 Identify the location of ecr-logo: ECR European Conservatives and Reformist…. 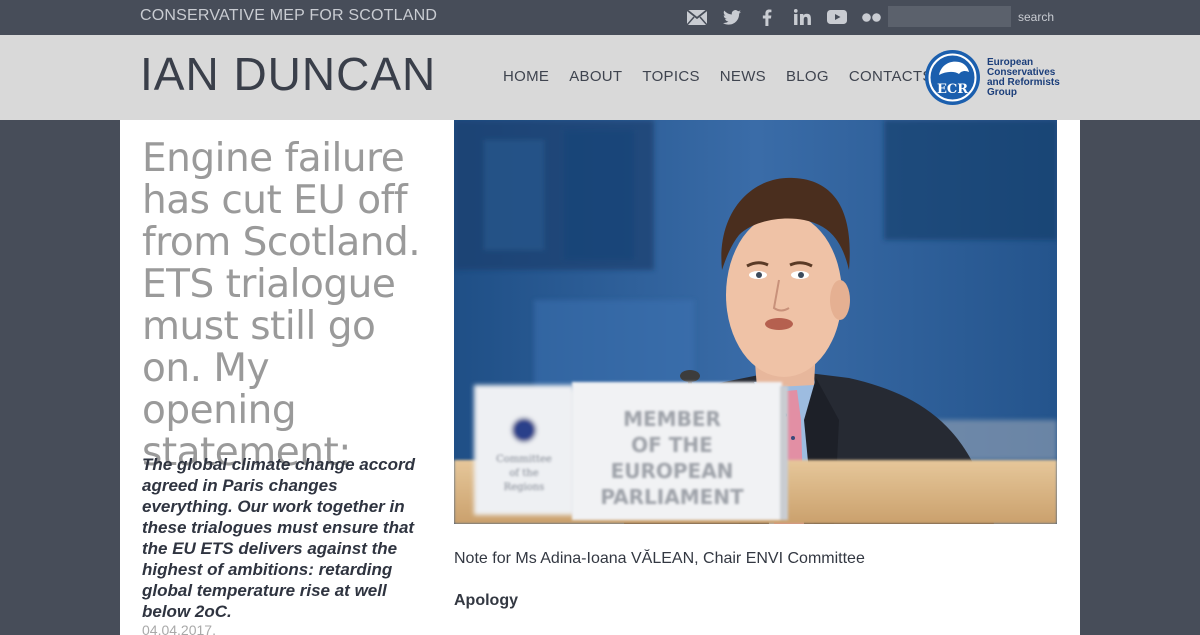
(995, 77).